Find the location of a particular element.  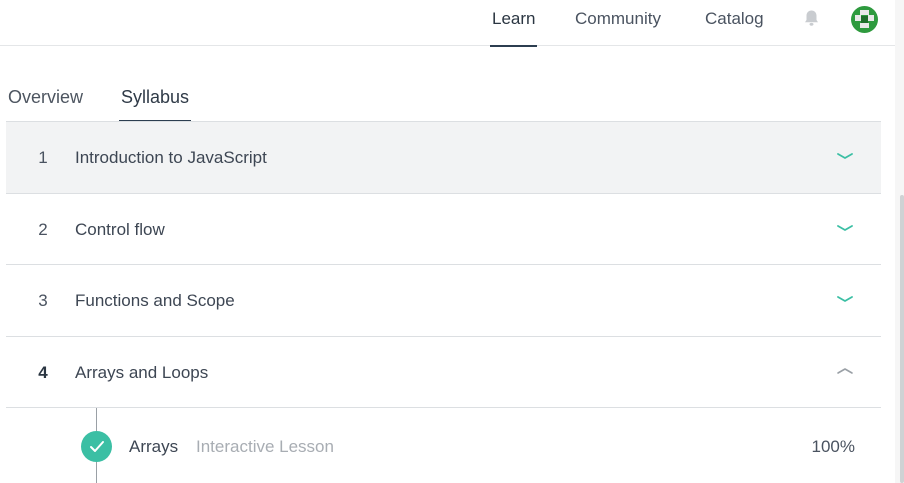

lesson-title: Arrays is located at coordinates (153, 447).